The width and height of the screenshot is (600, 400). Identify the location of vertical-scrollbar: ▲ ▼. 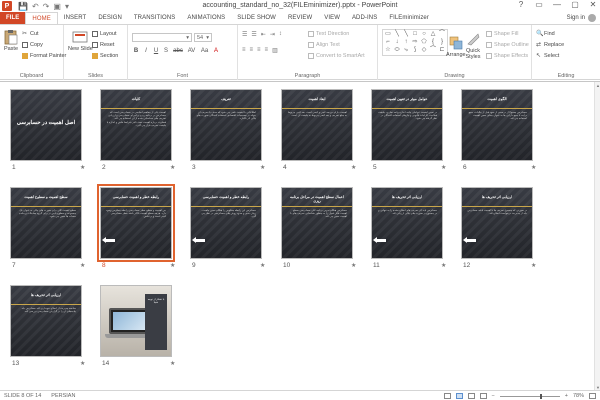
(597, 236).